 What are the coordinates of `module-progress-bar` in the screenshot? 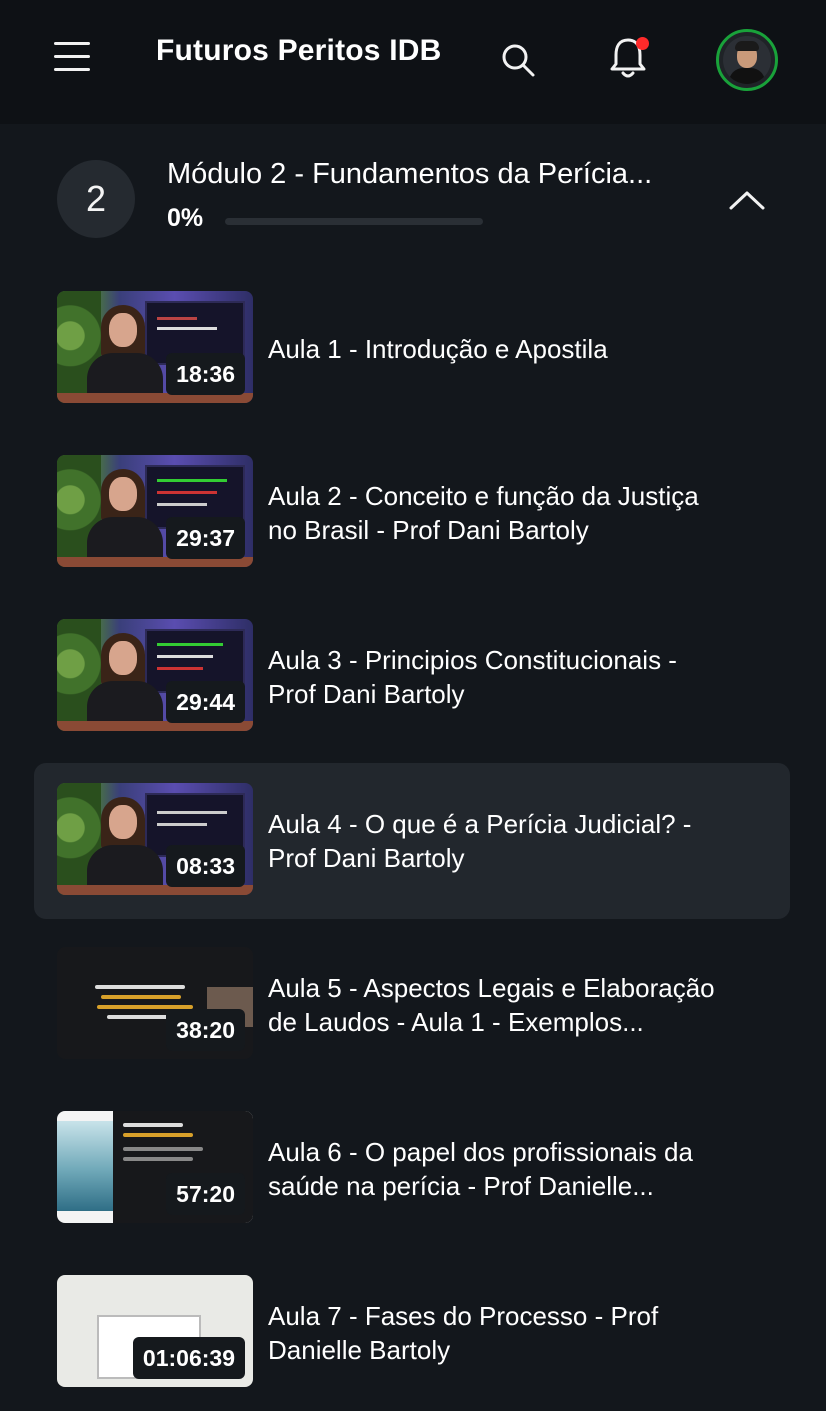 It's located at (354, 221).